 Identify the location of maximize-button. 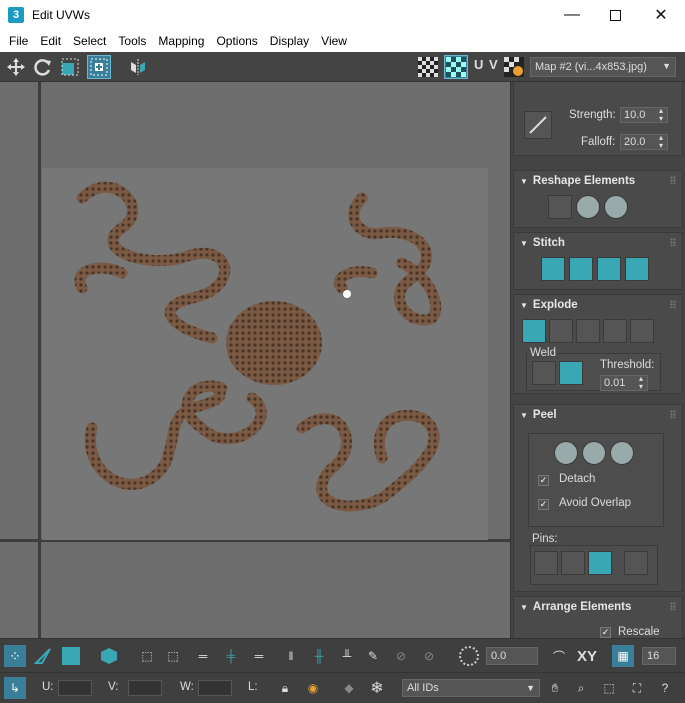
(615, 15).